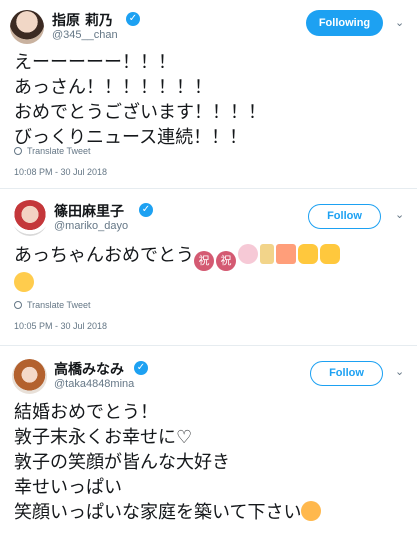 Image resolution: width=417 pixels, height=543 pixels. Describe the element at coordinates (89, 369) in the screenshot. I see `display-name: 高橋みなみ` at that location.